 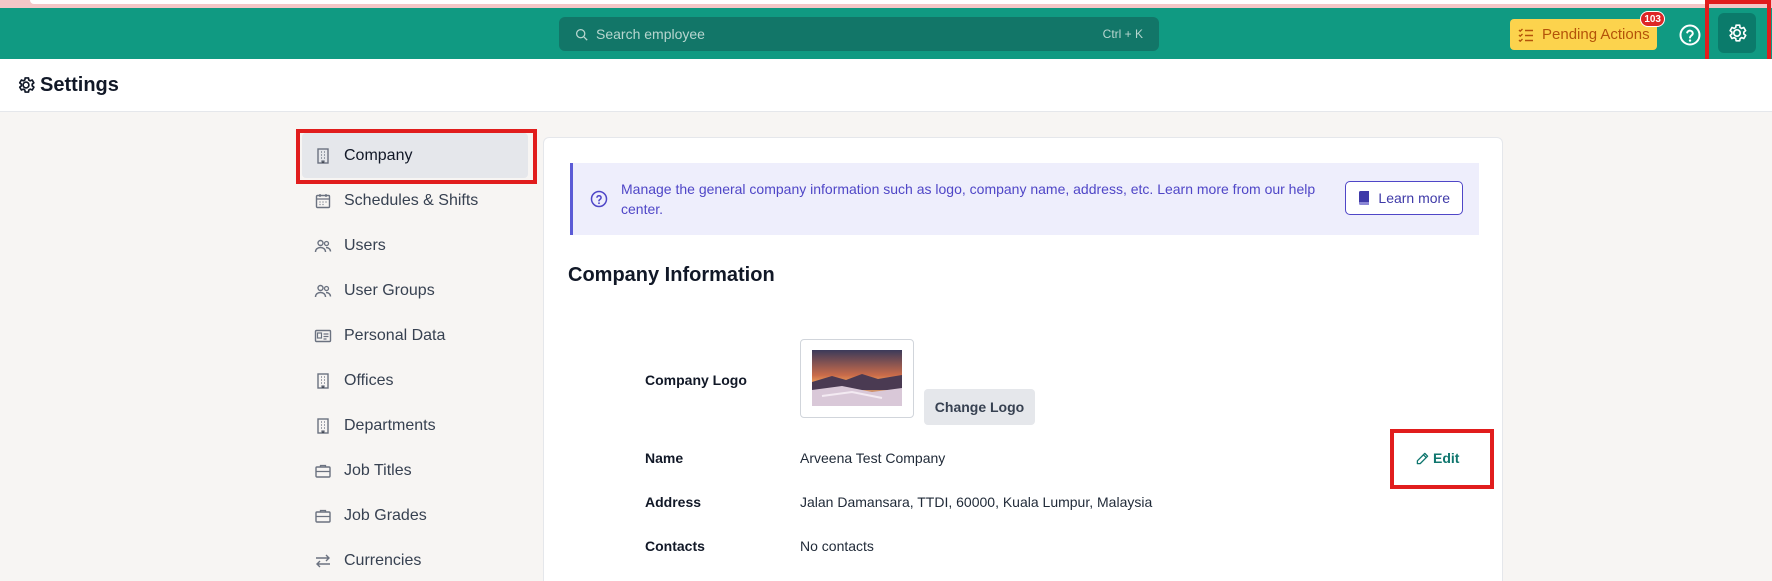 What do you see at coordinates (837, 546) in the screenshot?
I see `contacts-value: No contacts` at bounding box center [837, 546].